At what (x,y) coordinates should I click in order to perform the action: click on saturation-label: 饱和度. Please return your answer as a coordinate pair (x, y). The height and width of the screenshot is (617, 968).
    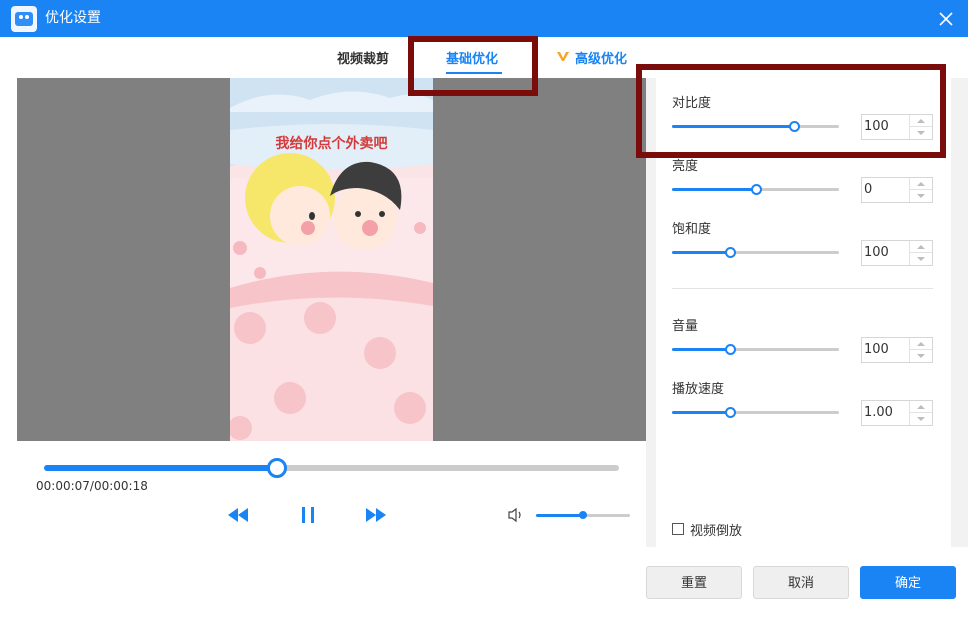
    Looking at the image, I should click on (692, 229).